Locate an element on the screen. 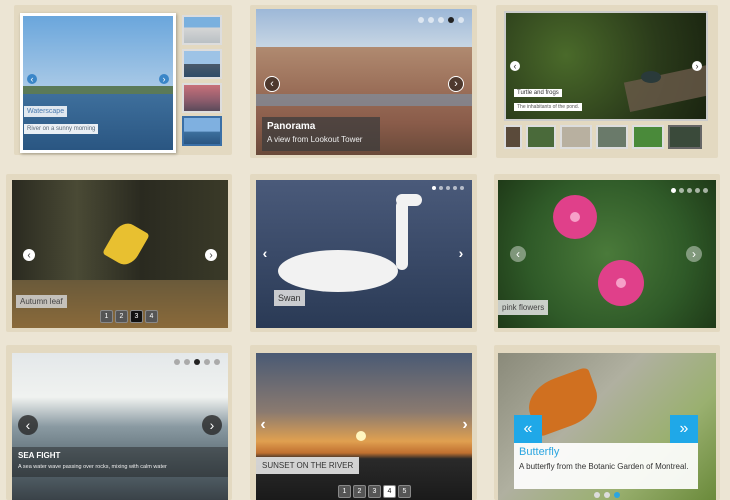 This screenshot has height=500, width=730. slider-5-prev-button: ‹ is located at coordinates (265, 253).